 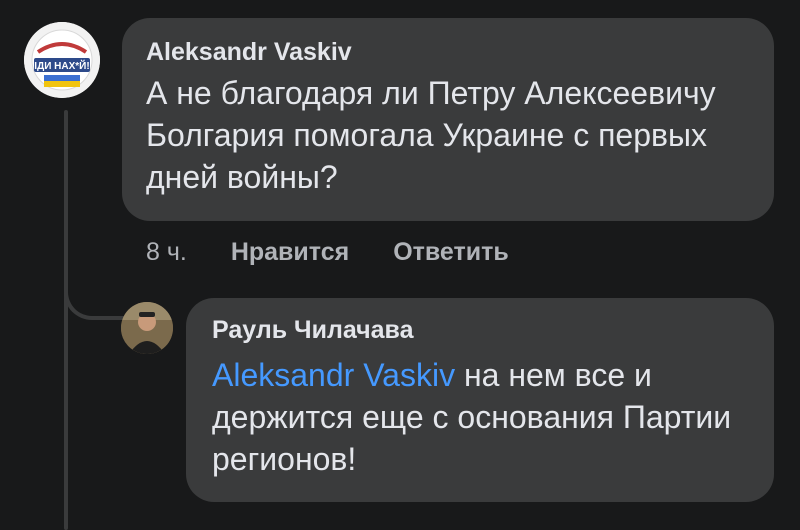 What do you see at coordinates (448, 52) in the screenshot?
I see `comment-author-name: Aleksandr Vaskiv` at bounding box center [448, 52].